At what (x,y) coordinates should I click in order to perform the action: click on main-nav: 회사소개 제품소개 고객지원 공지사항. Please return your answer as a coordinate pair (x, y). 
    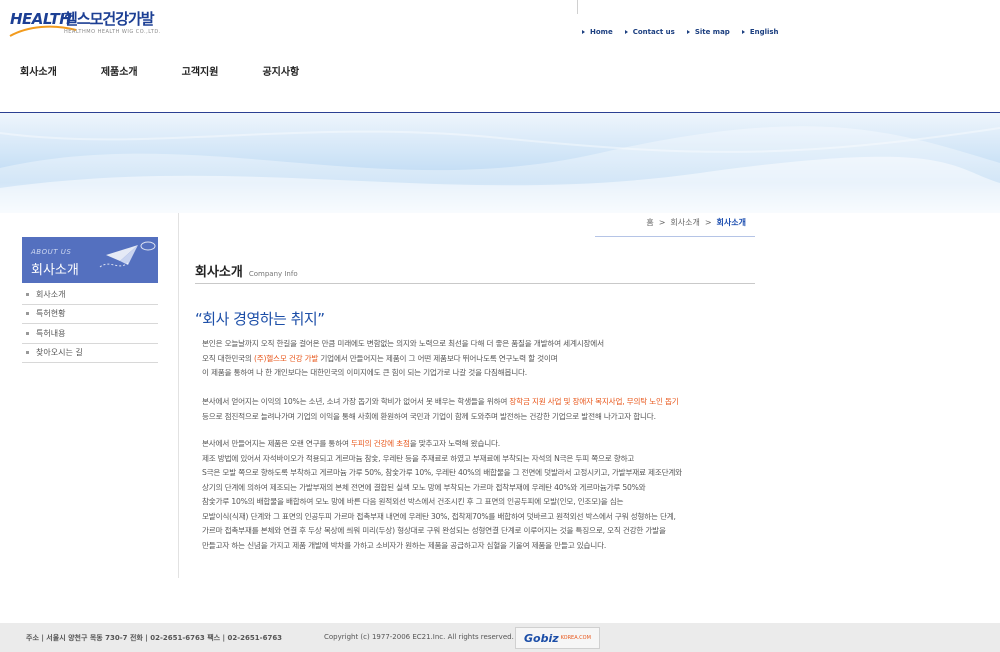
    Looking at the image, I should click on (181, 70).